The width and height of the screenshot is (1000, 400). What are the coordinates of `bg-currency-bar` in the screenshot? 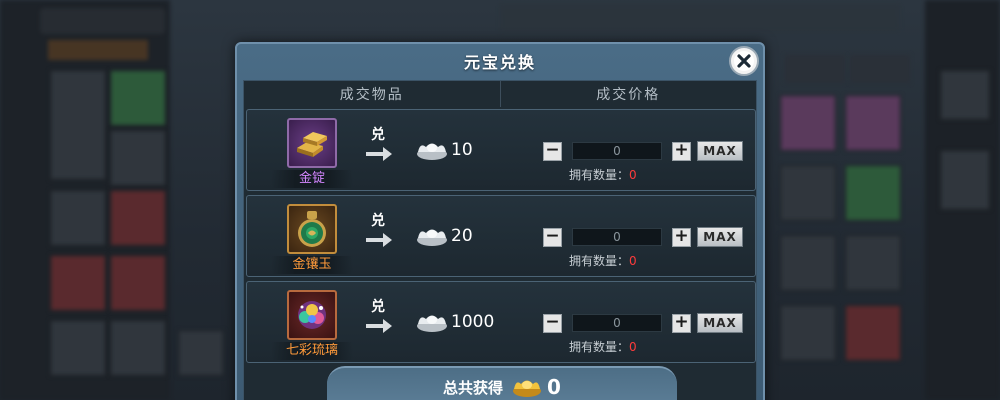 It's located at (700, 18).